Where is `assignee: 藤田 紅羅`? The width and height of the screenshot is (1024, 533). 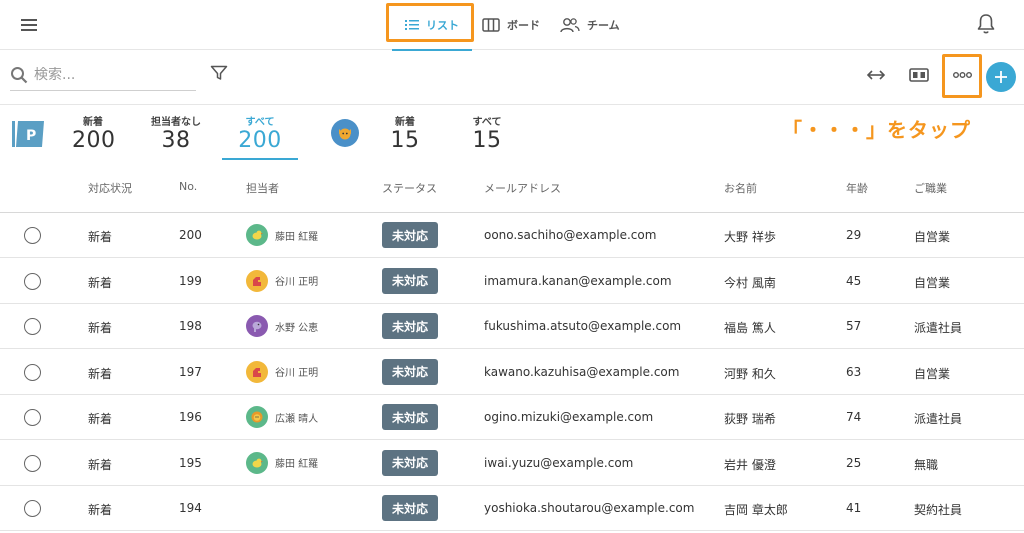
assignee: 藤田 紅羅 is located at coordinates (282, 235).